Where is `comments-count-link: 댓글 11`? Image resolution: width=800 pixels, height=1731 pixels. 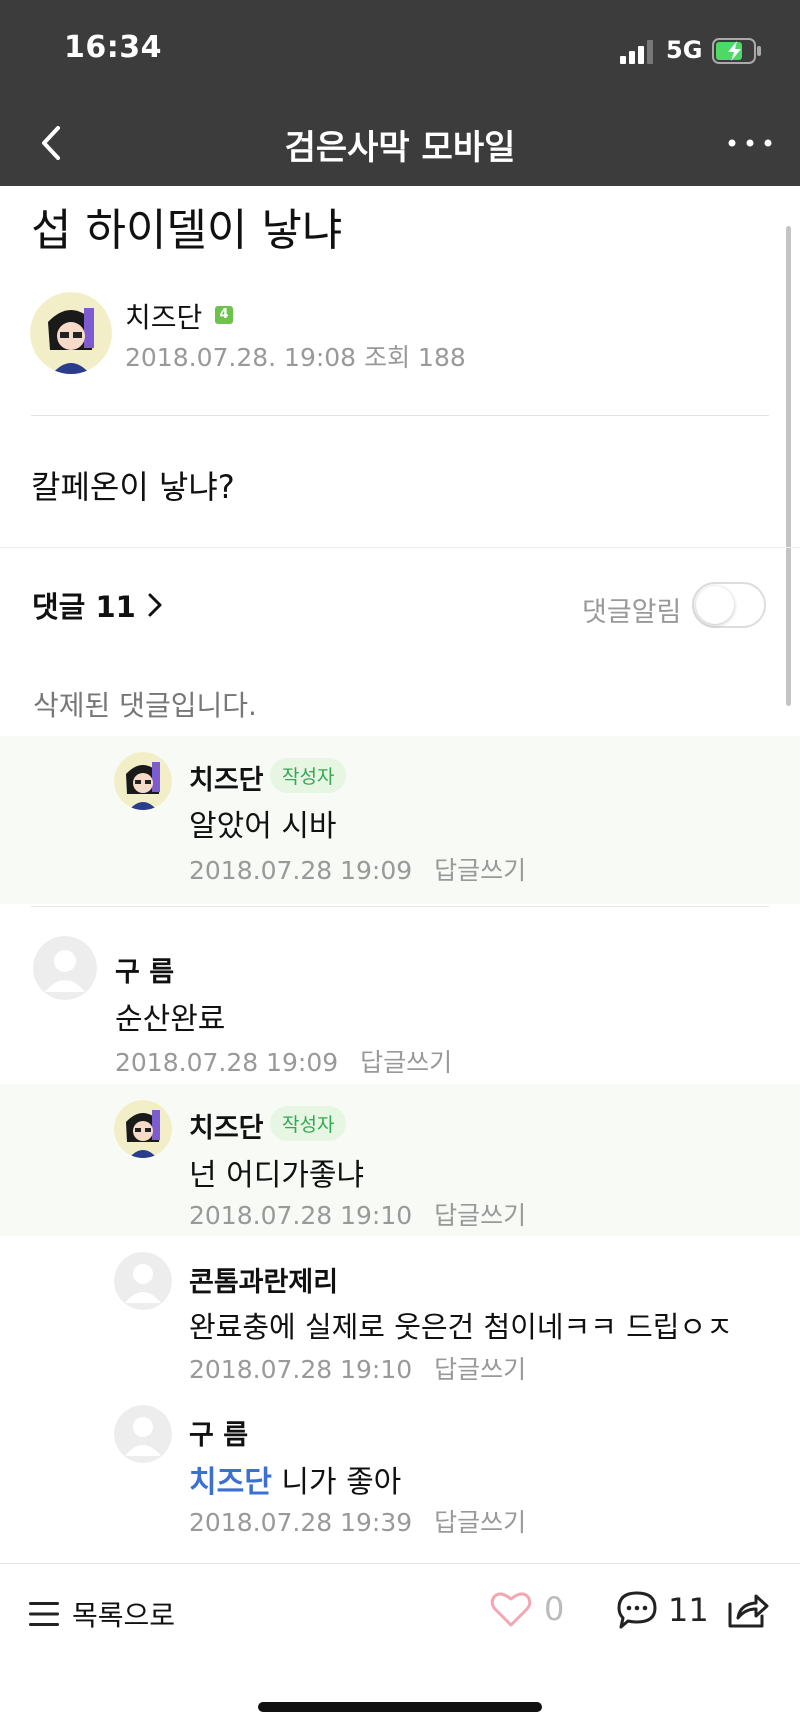 comments-count-link: 댓글 11 is located at coordinates (99, 605).